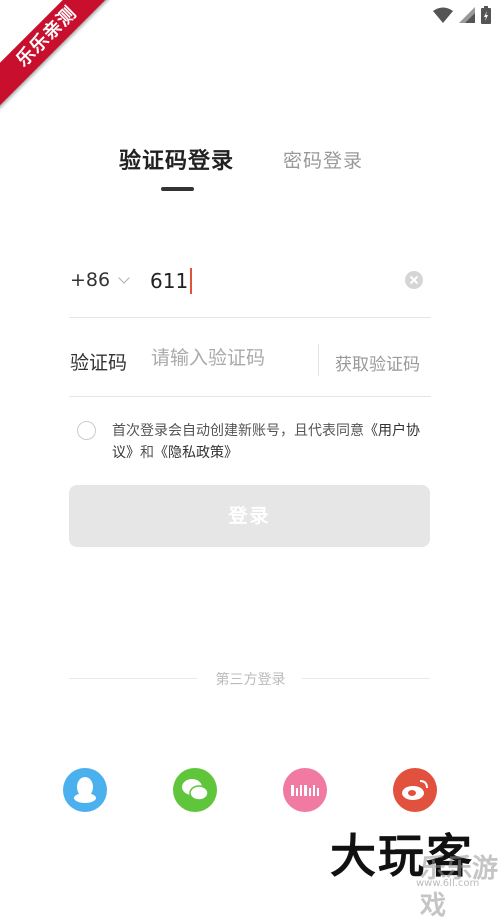 The width and height of the screenshot is (501, 922). I want to click on phone-value: 611, so click(169, 281).